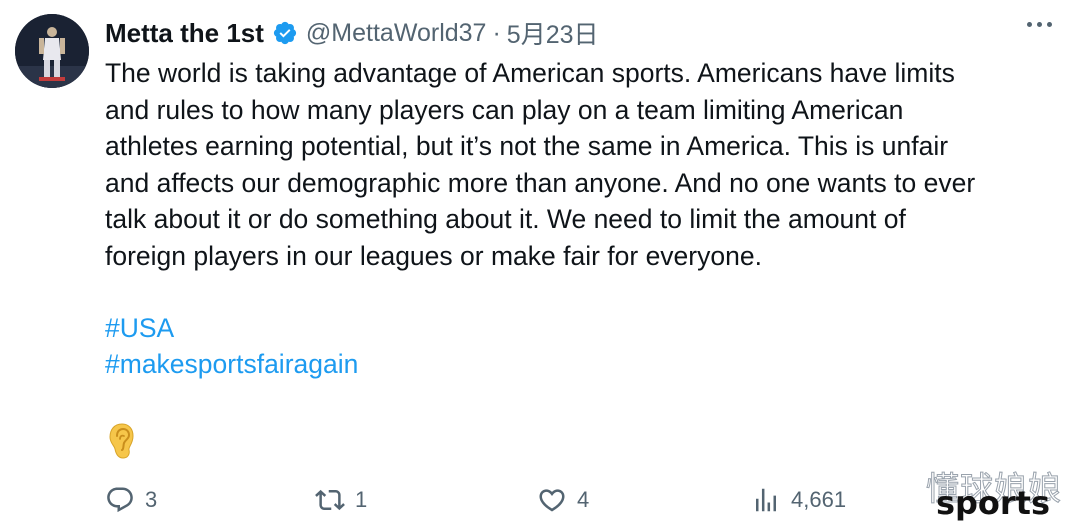 This screenshot has height=532, width=1080. I want to click on views-button: 4,661, so click(798, 500).